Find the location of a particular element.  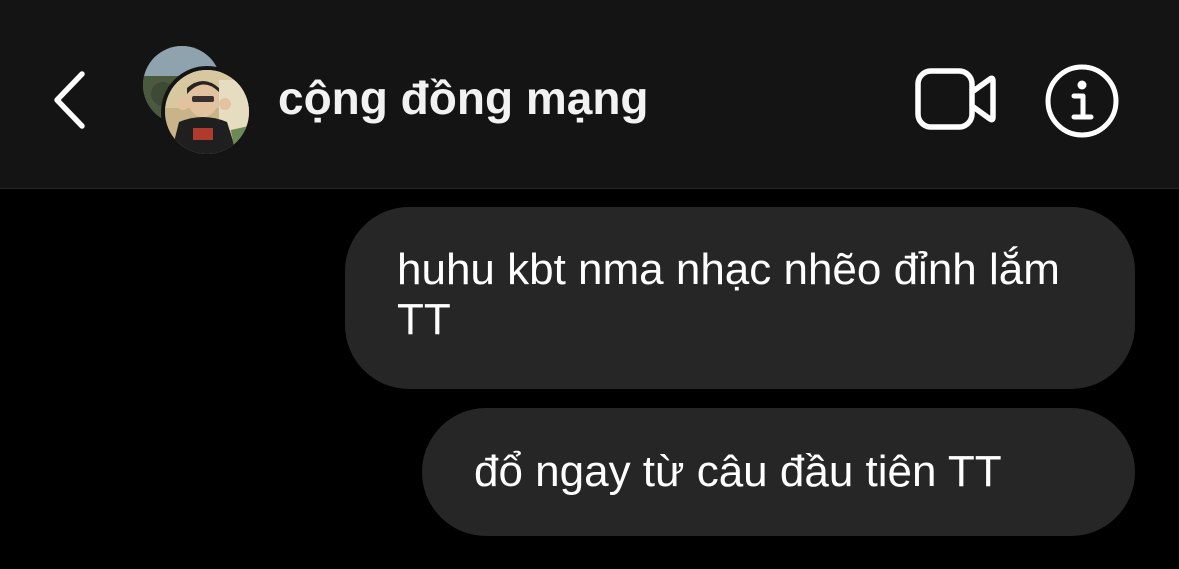

info-icon is located at coordinates (1082, 101).